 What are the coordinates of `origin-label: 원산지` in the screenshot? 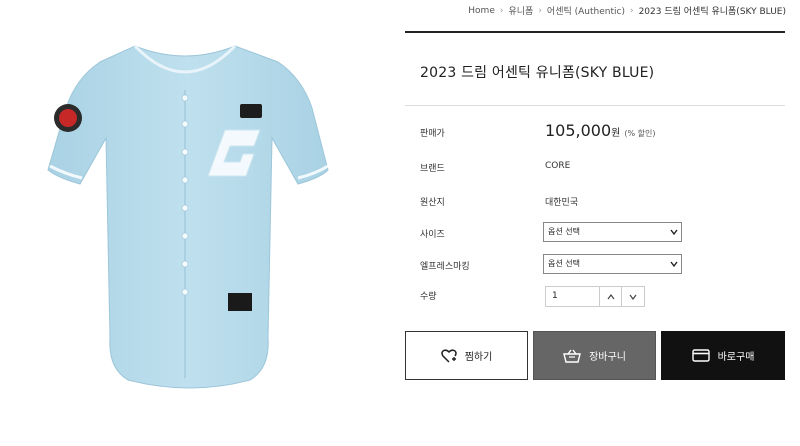 It's located at (432, 203).